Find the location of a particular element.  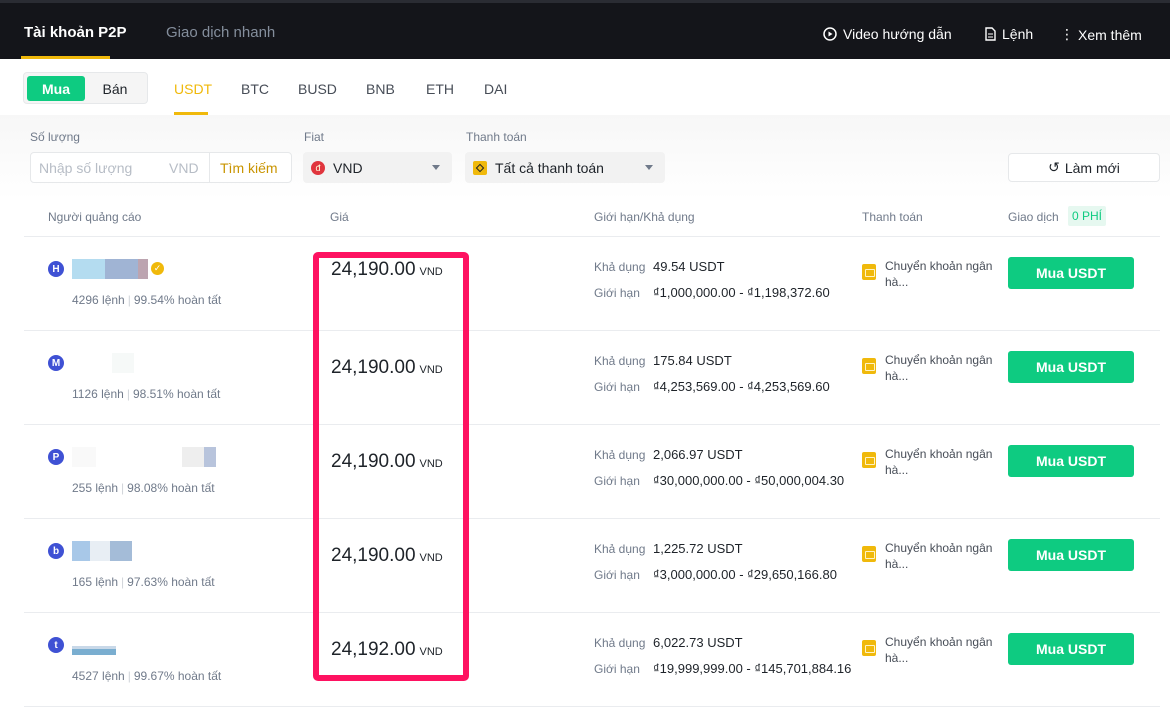

limit-value: ₫1,000,000.00 - ₫1,198,372.60 is located at coordinates (741, 292).